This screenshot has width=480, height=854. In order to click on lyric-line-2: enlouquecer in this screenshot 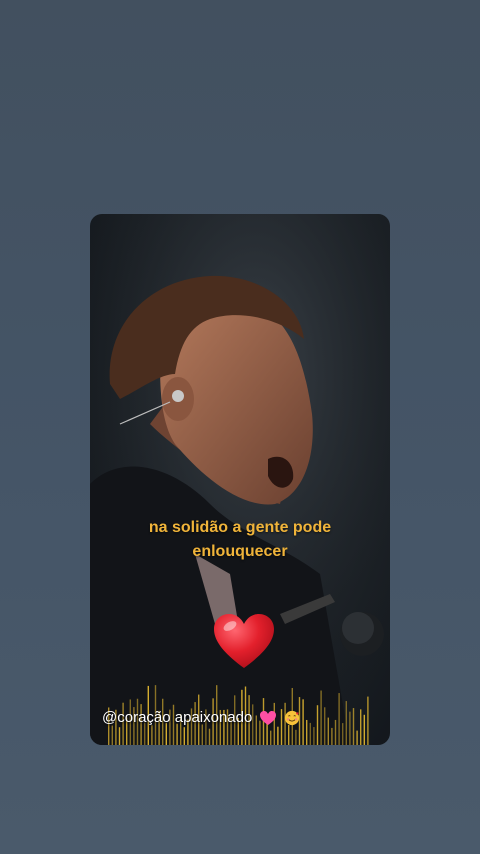, I will do `click(240, 551)`.